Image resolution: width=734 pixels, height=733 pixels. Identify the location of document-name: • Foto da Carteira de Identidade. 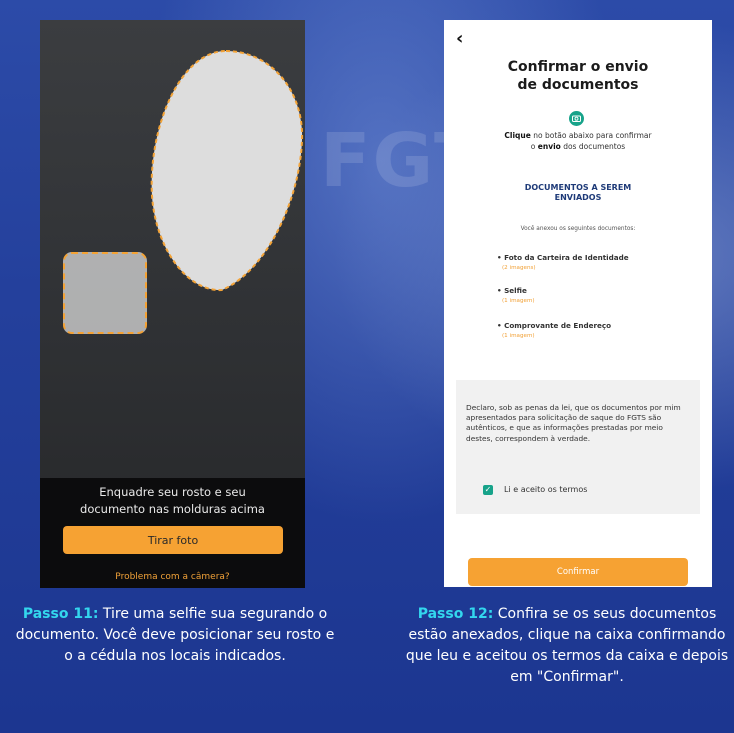
(563, 257).